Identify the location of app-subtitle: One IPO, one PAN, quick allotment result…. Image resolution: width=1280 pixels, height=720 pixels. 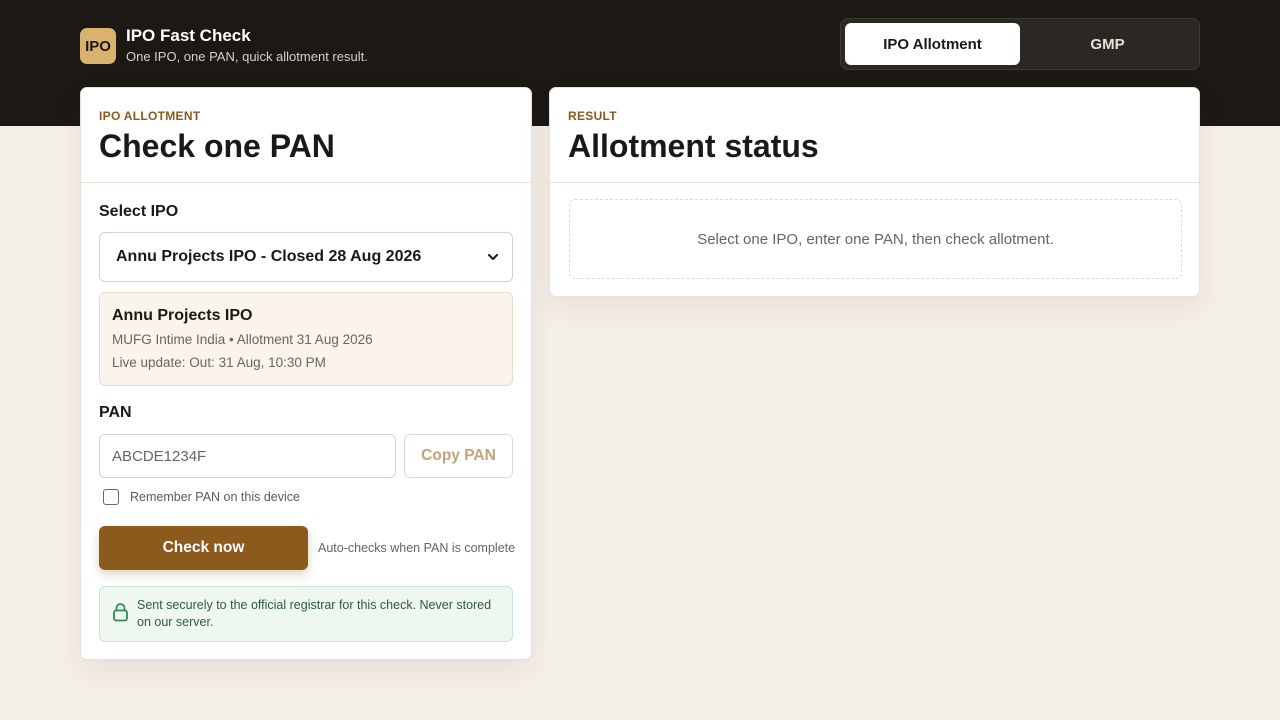
(247, 56).